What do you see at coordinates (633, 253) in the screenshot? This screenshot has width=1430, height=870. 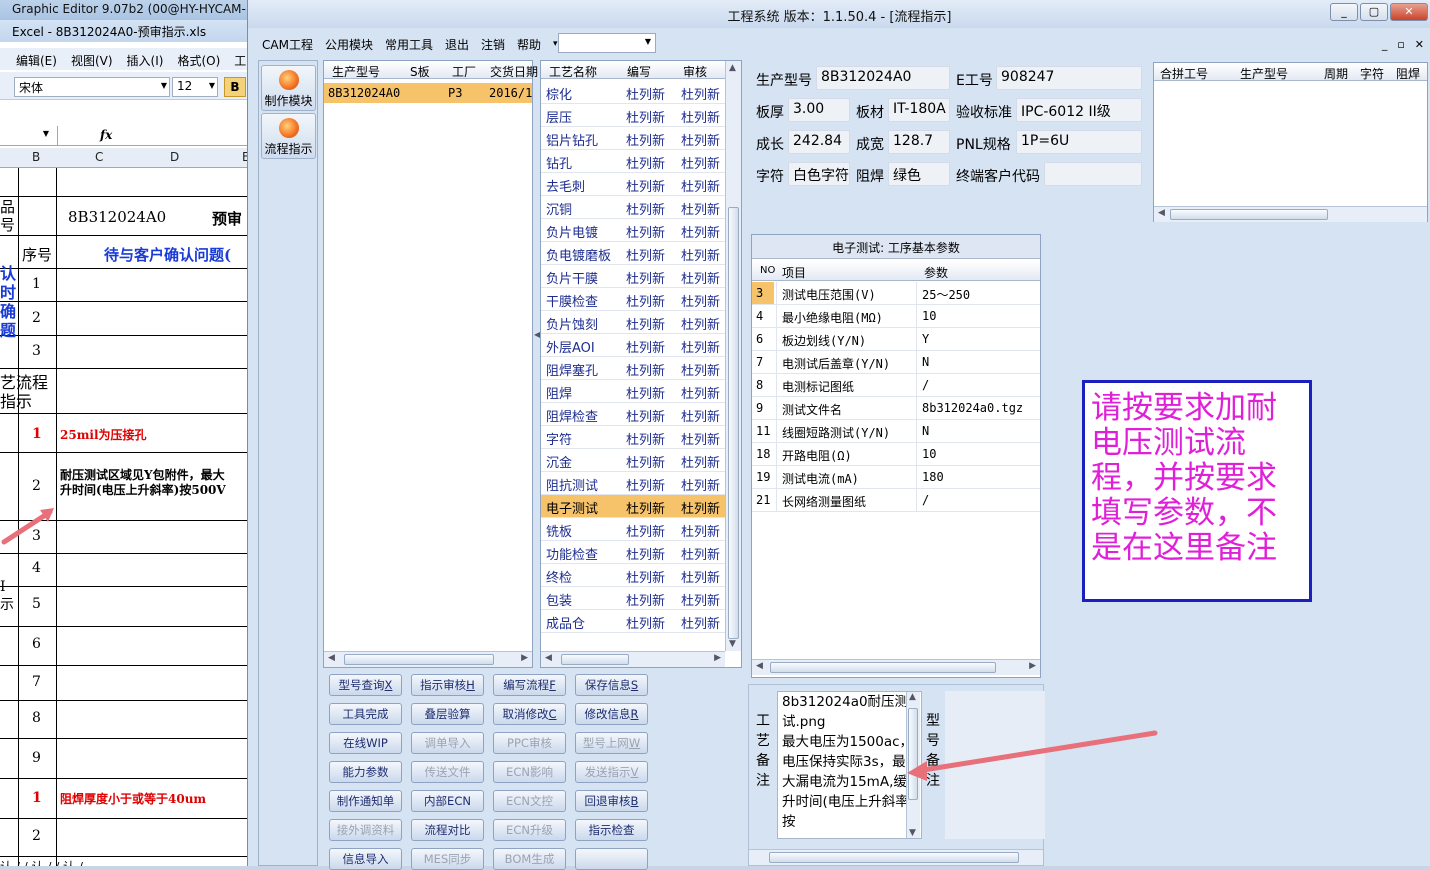 I see `process-row: 负电镀磨板 杜列新 杜列新` at bounding box center [633, 253].